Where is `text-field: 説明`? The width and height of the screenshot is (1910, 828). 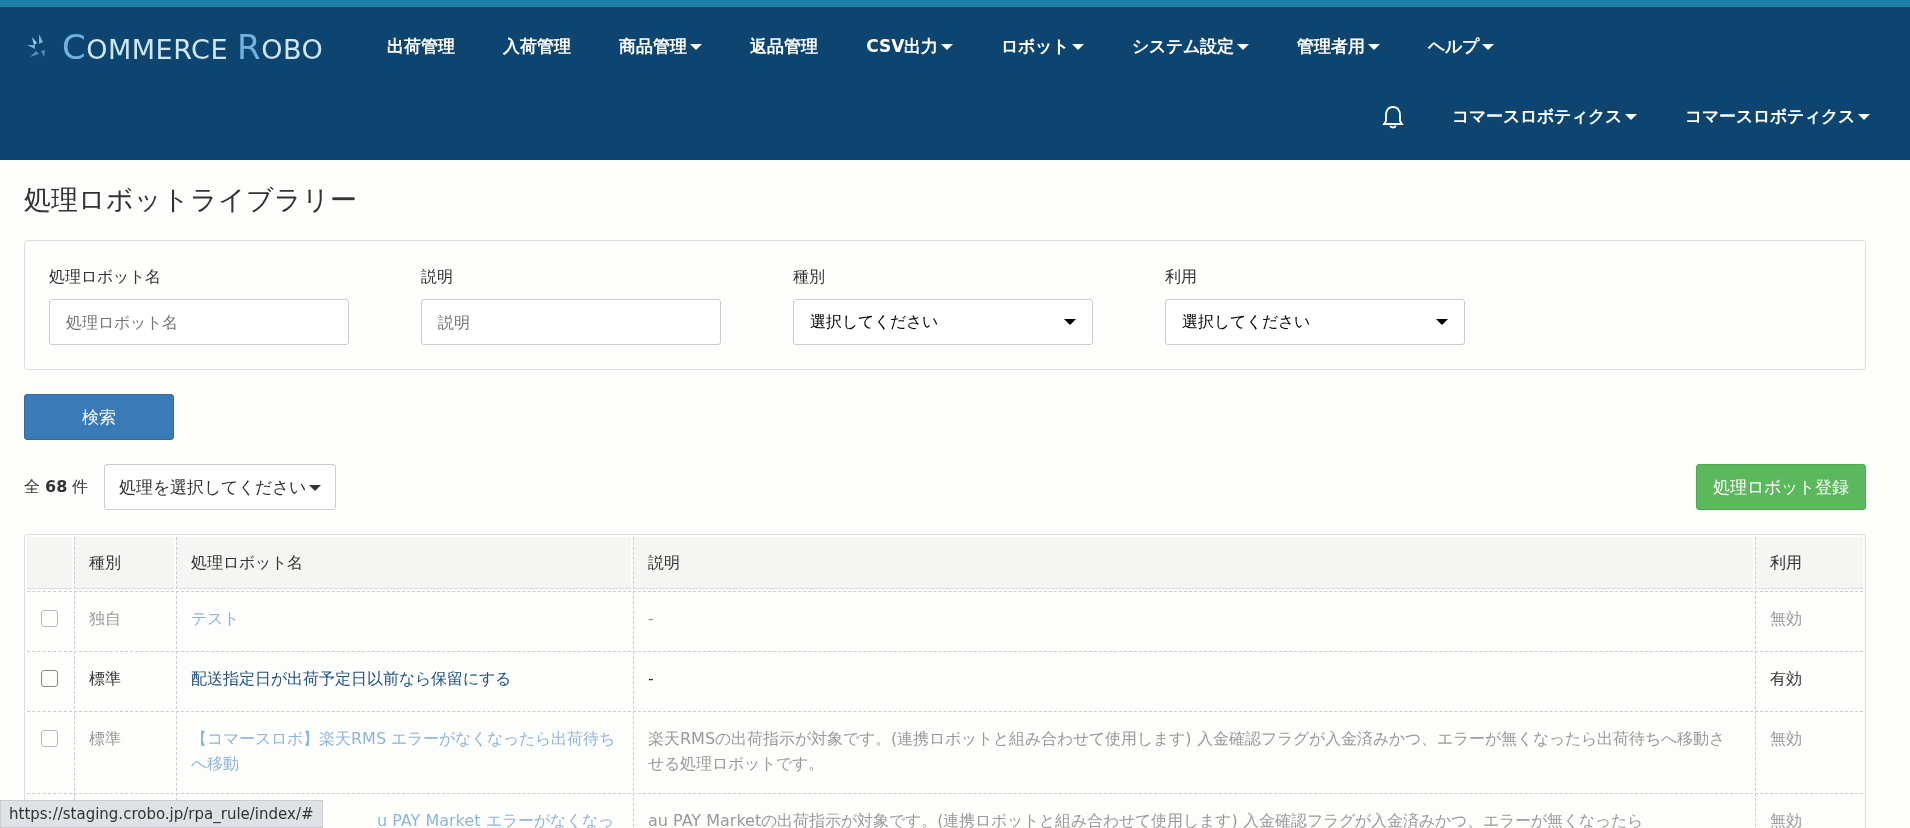
text-field: 説明 is located at coordinates (571, 322).